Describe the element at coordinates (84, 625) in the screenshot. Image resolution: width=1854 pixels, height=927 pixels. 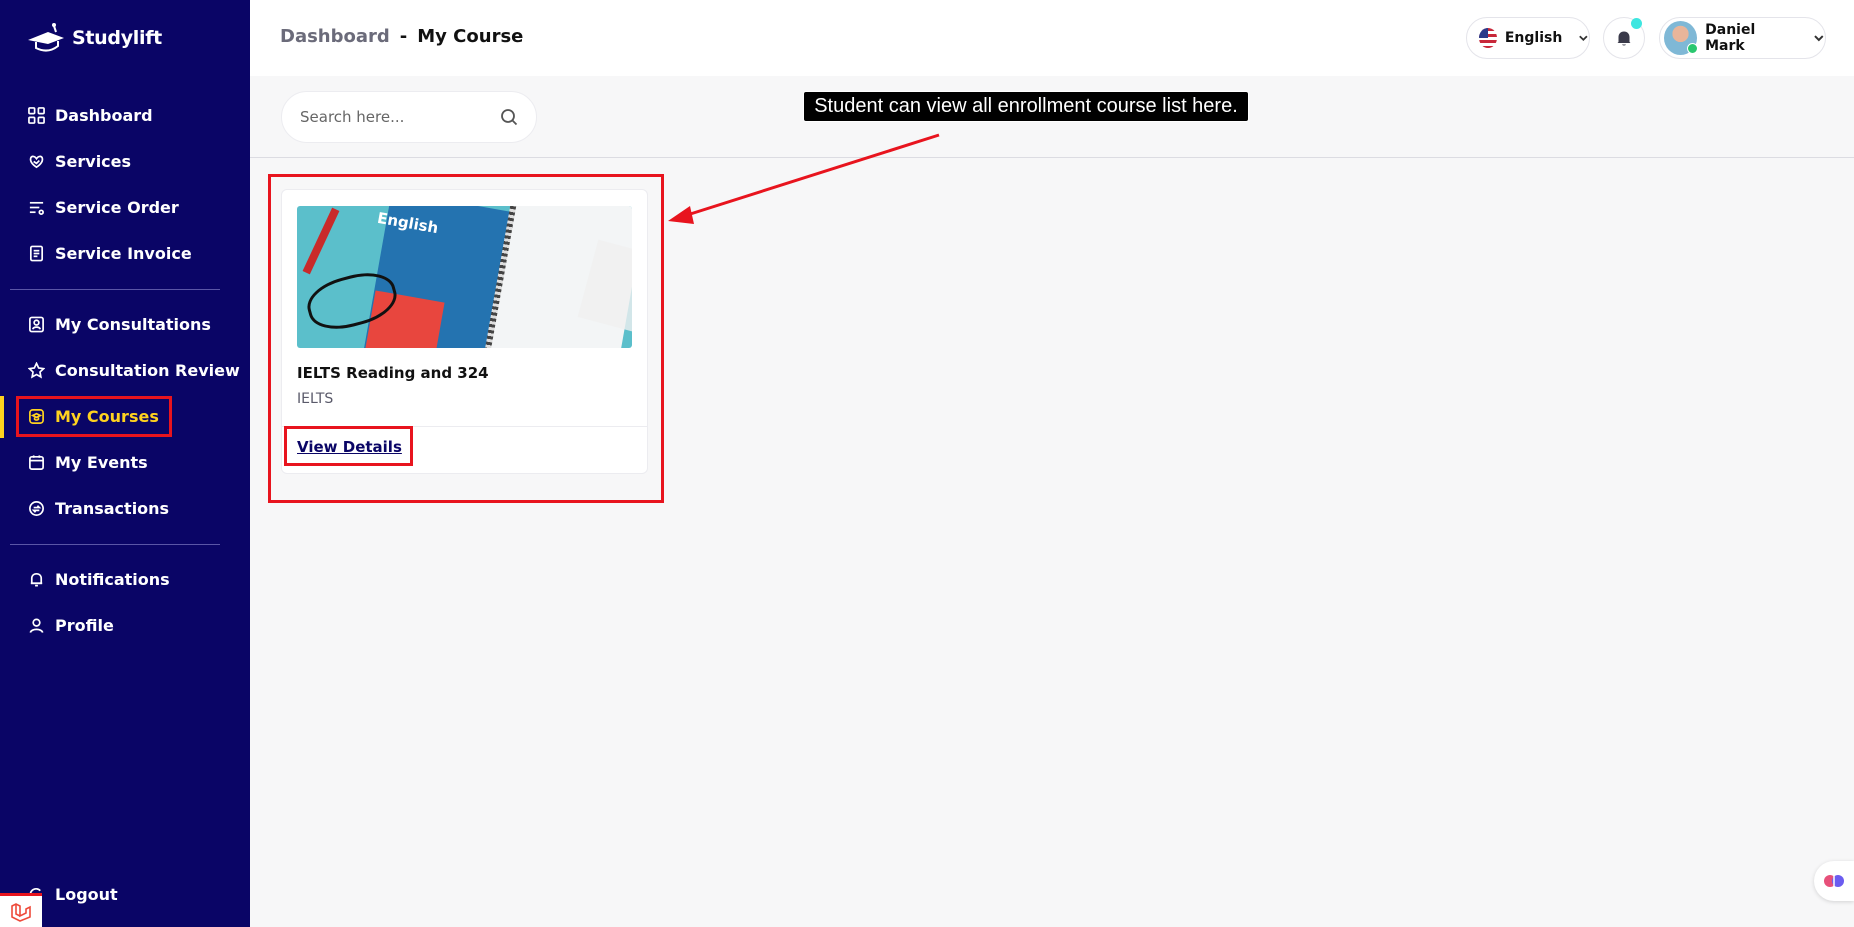
I see `sidebar-item-label: Profile` at that location.